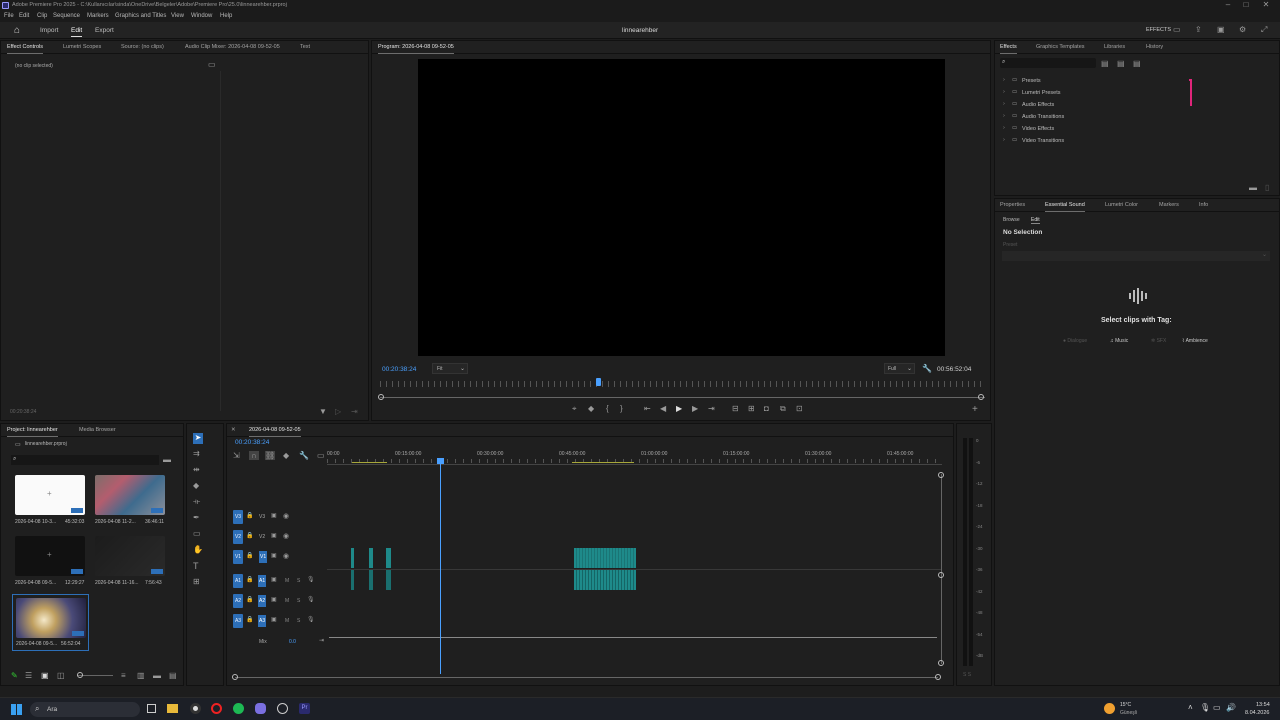  Describe the element at coordinates (252, 442) in the screenshot. I see `timeline-timecode: 00:20:38:24` at that location.